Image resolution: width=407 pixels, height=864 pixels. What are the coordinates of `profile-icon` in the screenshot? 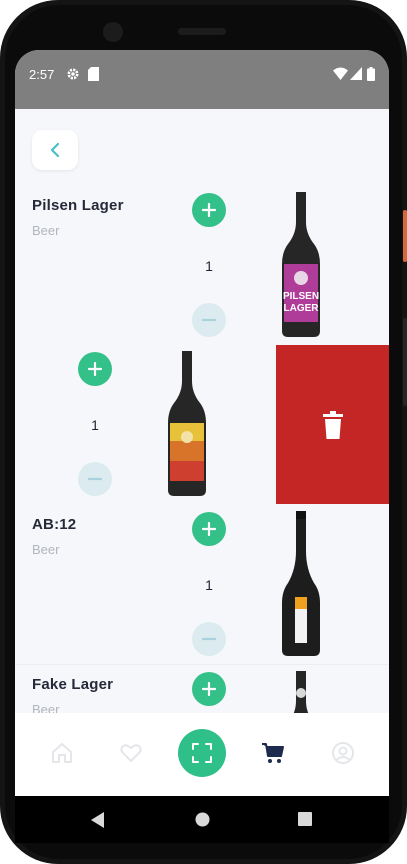 It's located at (343, 753).